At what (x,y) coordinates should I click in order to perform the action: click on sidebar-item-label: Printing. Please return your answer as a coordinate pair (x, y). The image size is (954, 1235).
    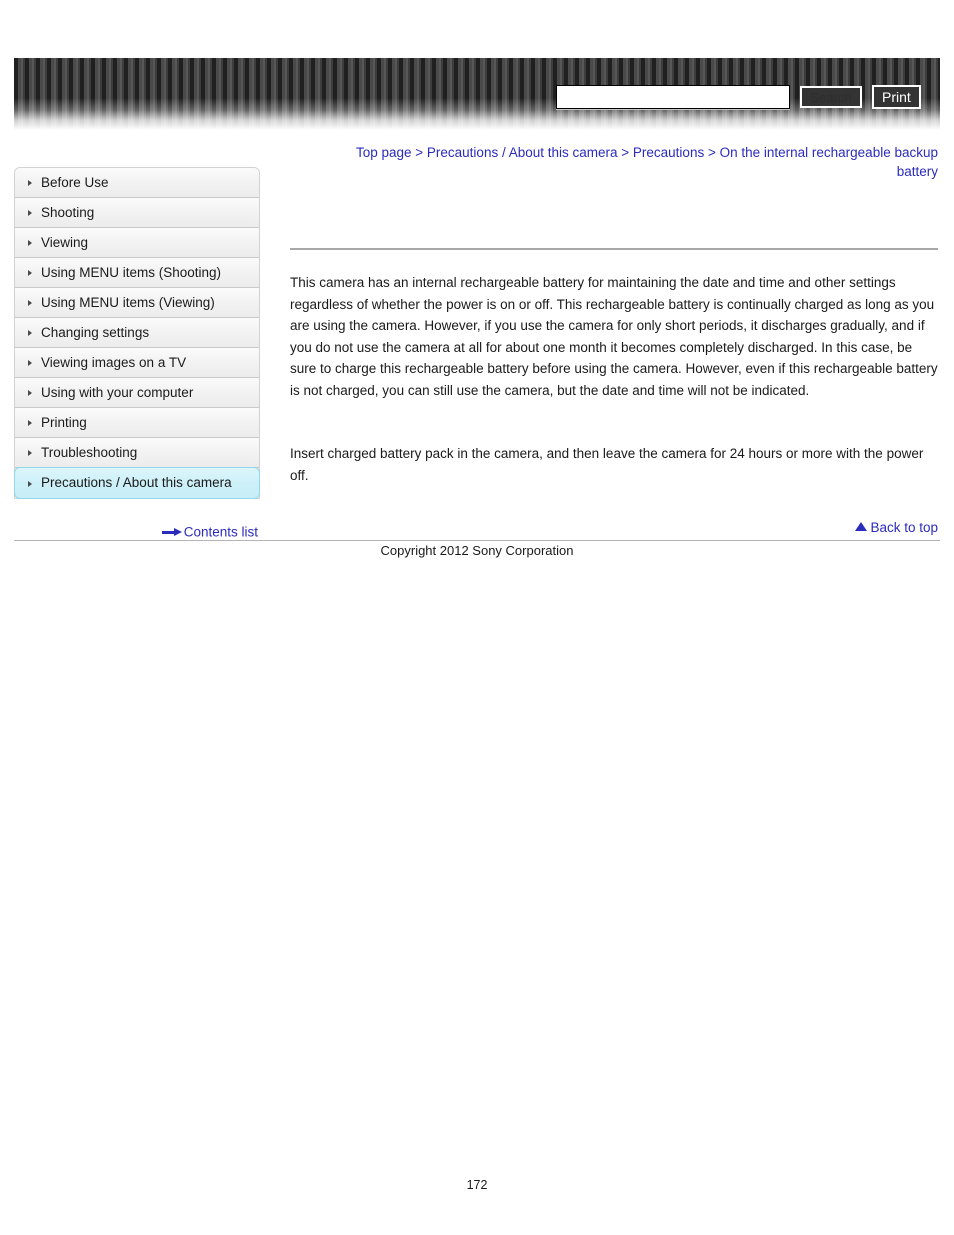
    Looking at the image, I should click on (64, 422).